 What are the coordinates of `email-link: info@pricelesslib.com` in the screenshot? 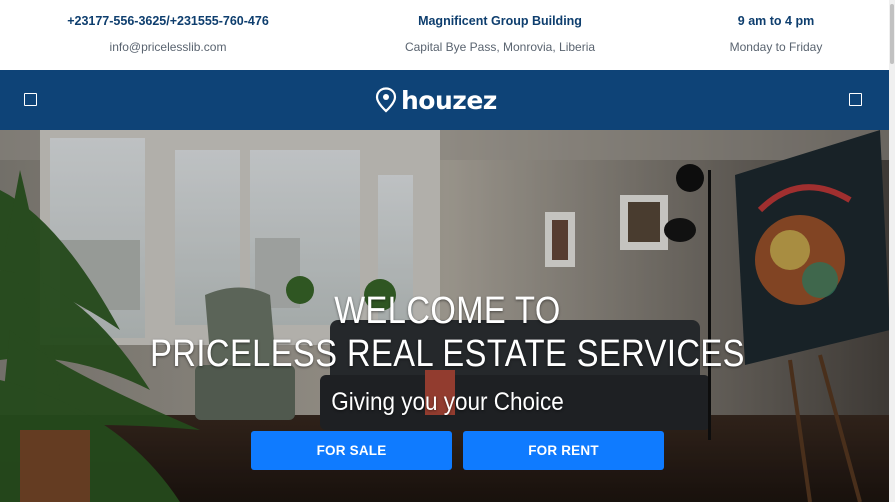 It's located at (168, 47).